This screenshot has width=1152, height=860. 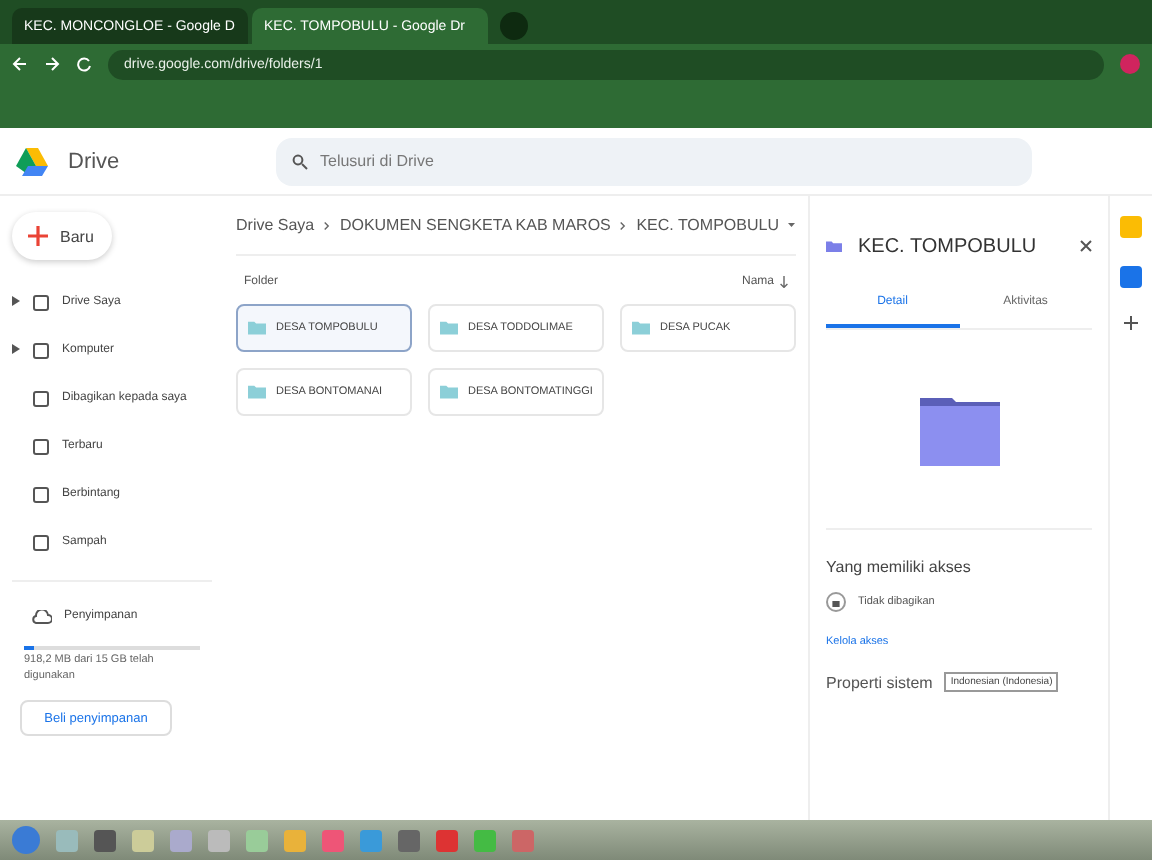 What do you see at coordinates (948, 246) in the screenshot?
I see `details-title: KEC. TOMPOBULU` at bounding box center [948, 246].